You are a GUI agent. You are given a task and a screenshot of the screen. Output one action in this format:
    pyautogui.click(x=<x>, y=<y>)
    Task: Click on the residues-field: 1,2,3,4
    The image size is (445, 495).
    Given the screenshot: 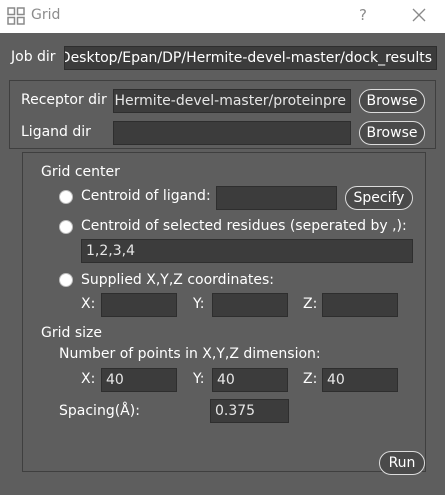 What is the action you would take?
    pyautogui.click(x=247, y=251)
    